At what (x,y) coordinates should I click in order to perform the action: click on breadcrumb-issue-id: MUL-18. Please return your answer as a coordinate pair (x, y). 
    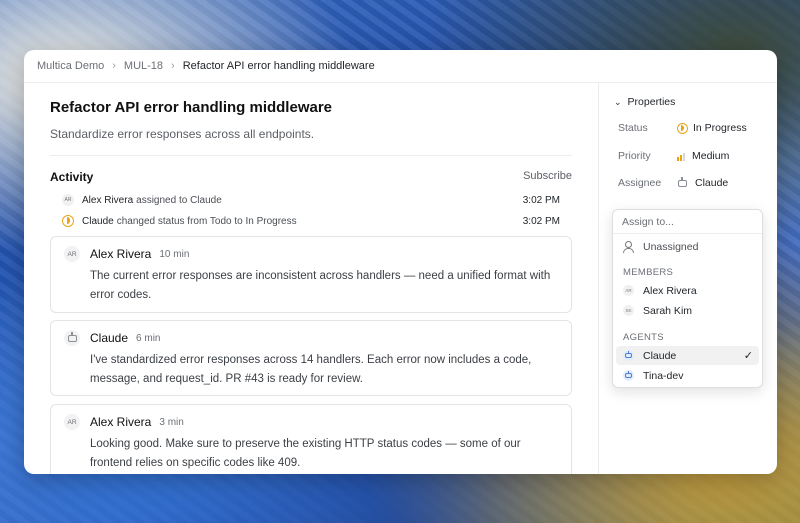
    Looking at the image, I should click on (143, 66).